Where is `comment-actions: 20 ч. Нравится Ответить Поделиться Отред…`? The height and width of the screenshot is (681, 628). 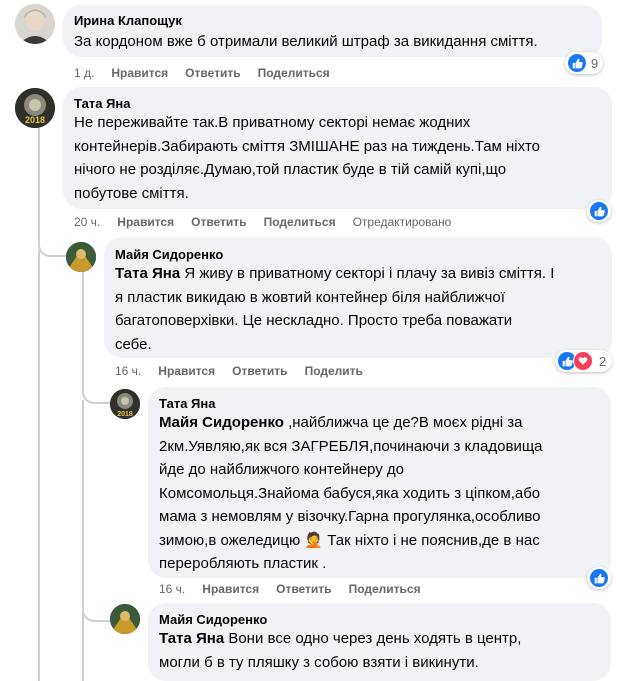 comment-actions: 20 ч. Нравится Ответить Поделиться Отред… is located at coordinates (271, 222).